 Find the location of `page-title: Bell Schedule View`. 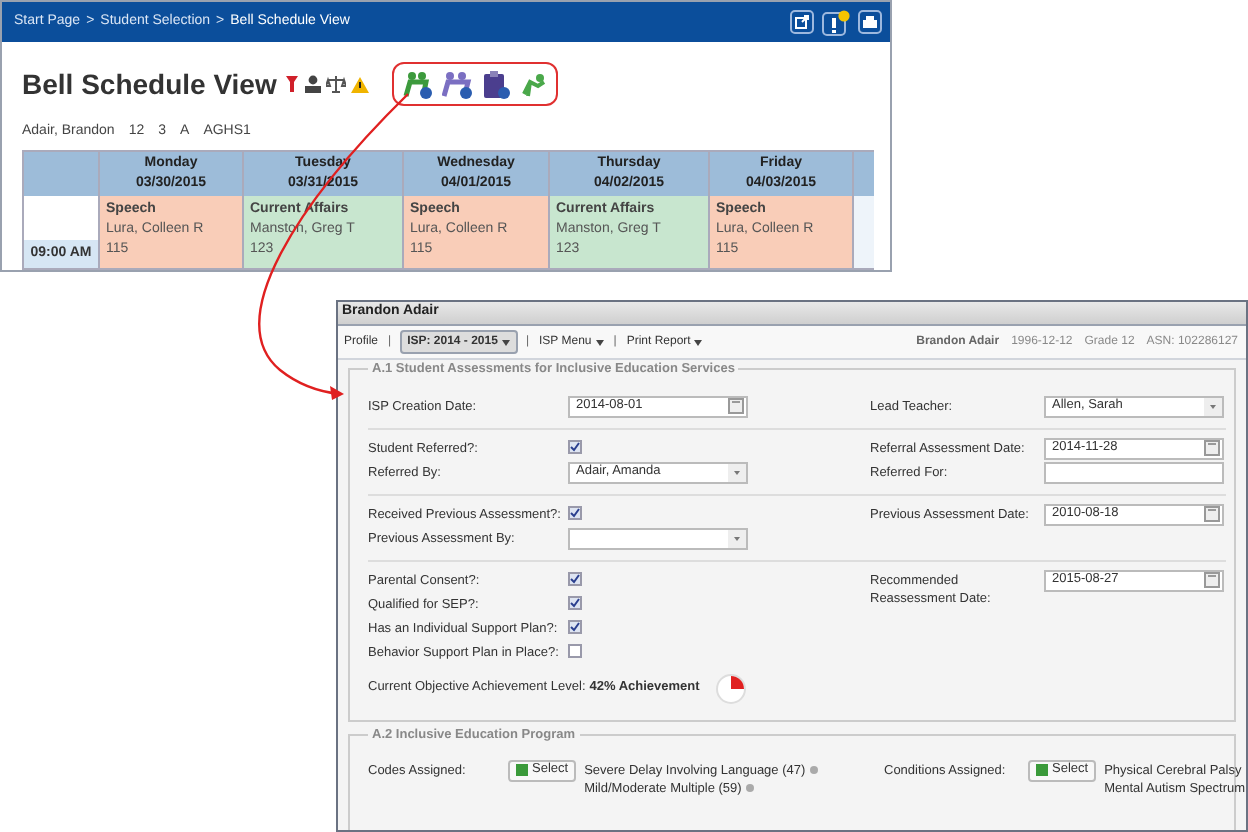

page-title: Bell Schedule View is located at coordinates (149, 84).